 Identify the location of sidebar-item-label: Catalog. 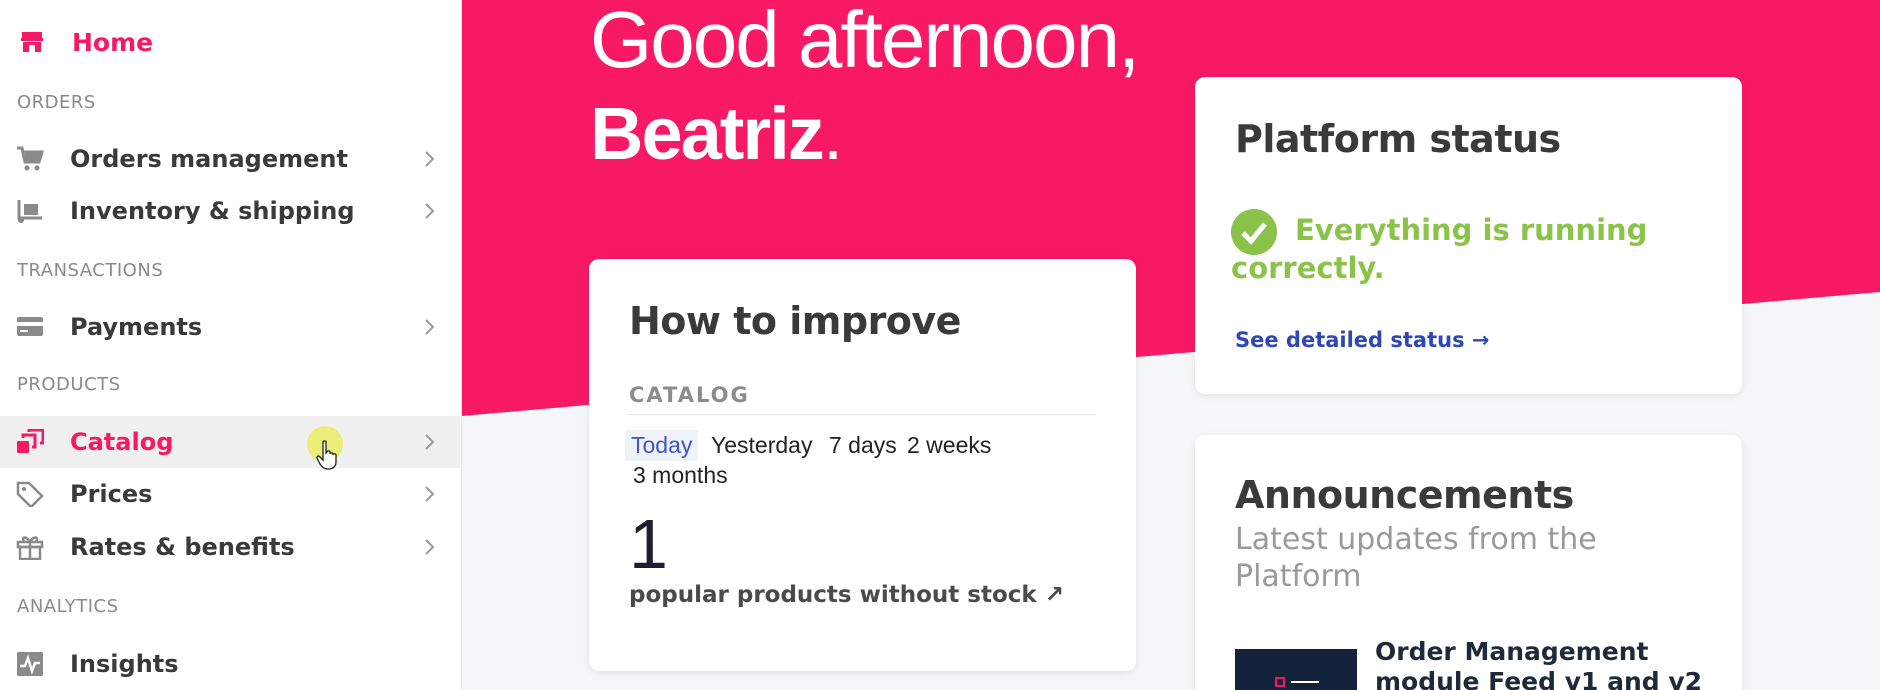
(122, 442).